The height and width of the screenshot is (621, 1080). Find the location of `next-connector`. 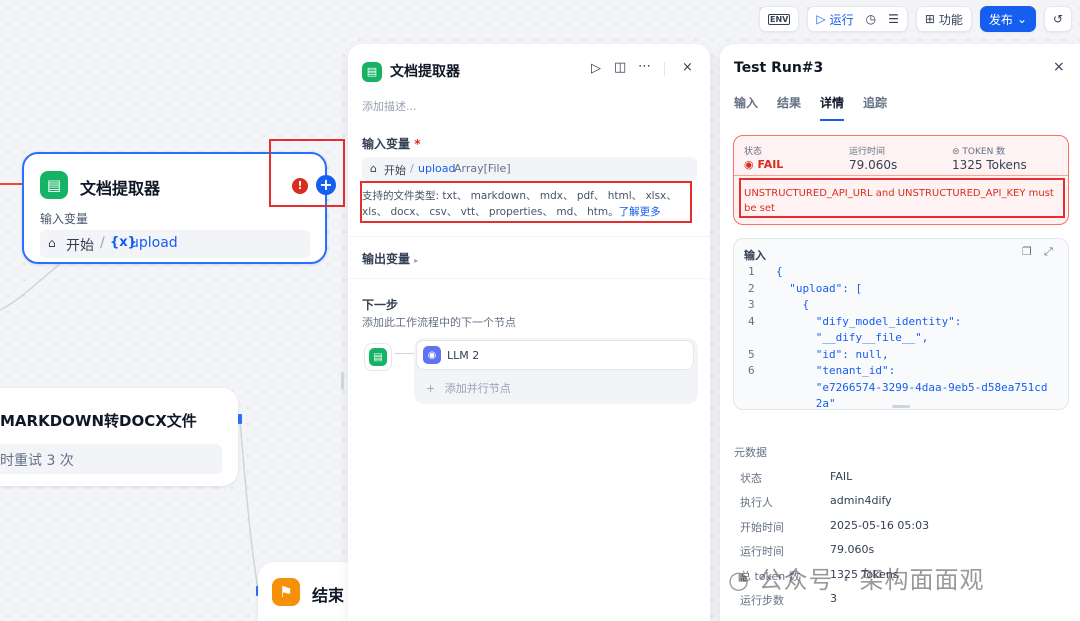

next-connector is located at coordinates (404, 353).